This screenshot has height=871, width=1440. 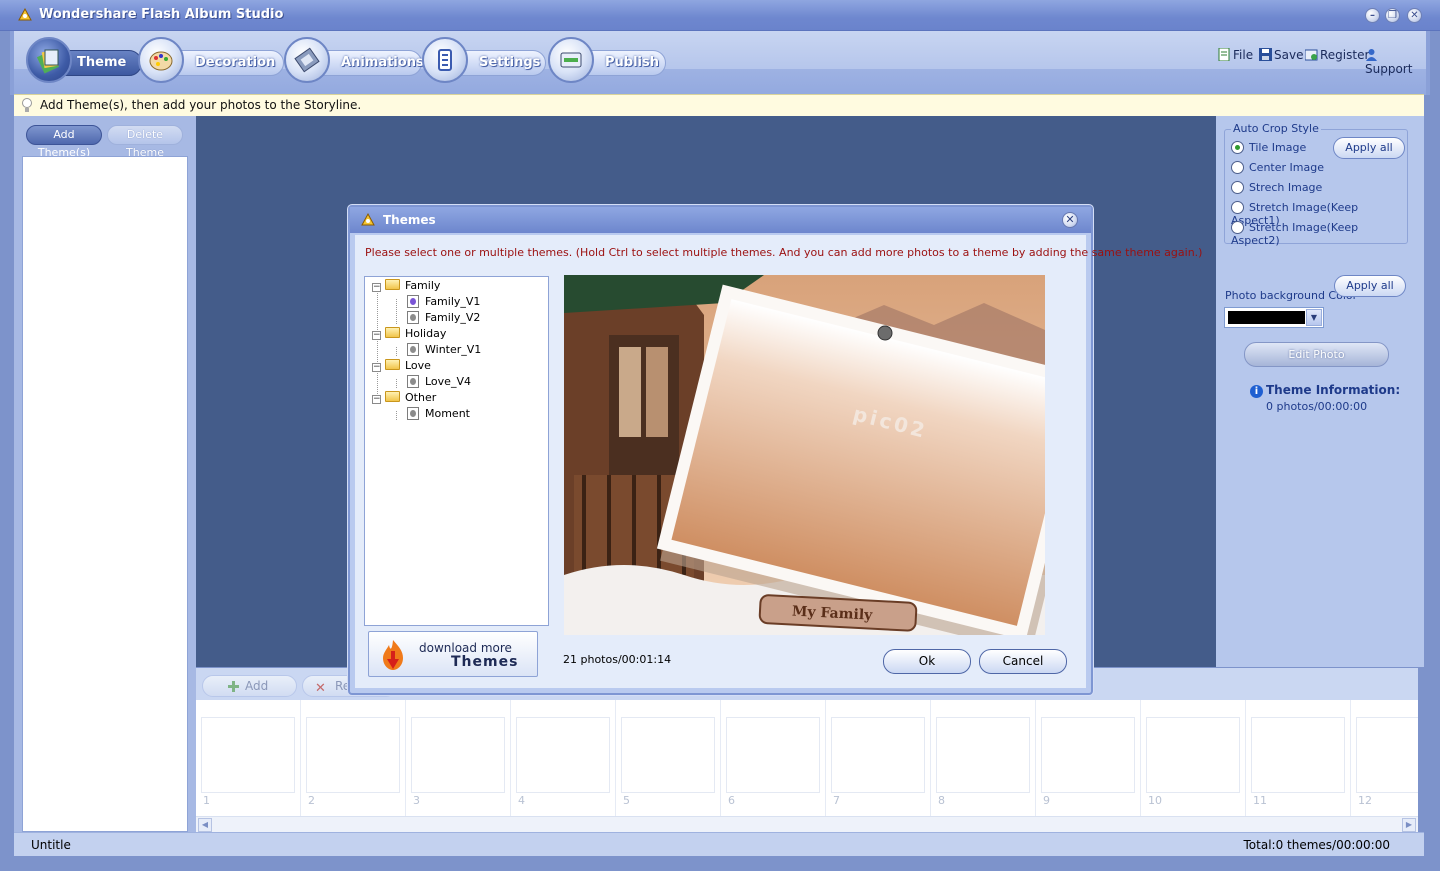 I want to click on add-theme-button: Add Theme(s), so click(x=64, y=142).